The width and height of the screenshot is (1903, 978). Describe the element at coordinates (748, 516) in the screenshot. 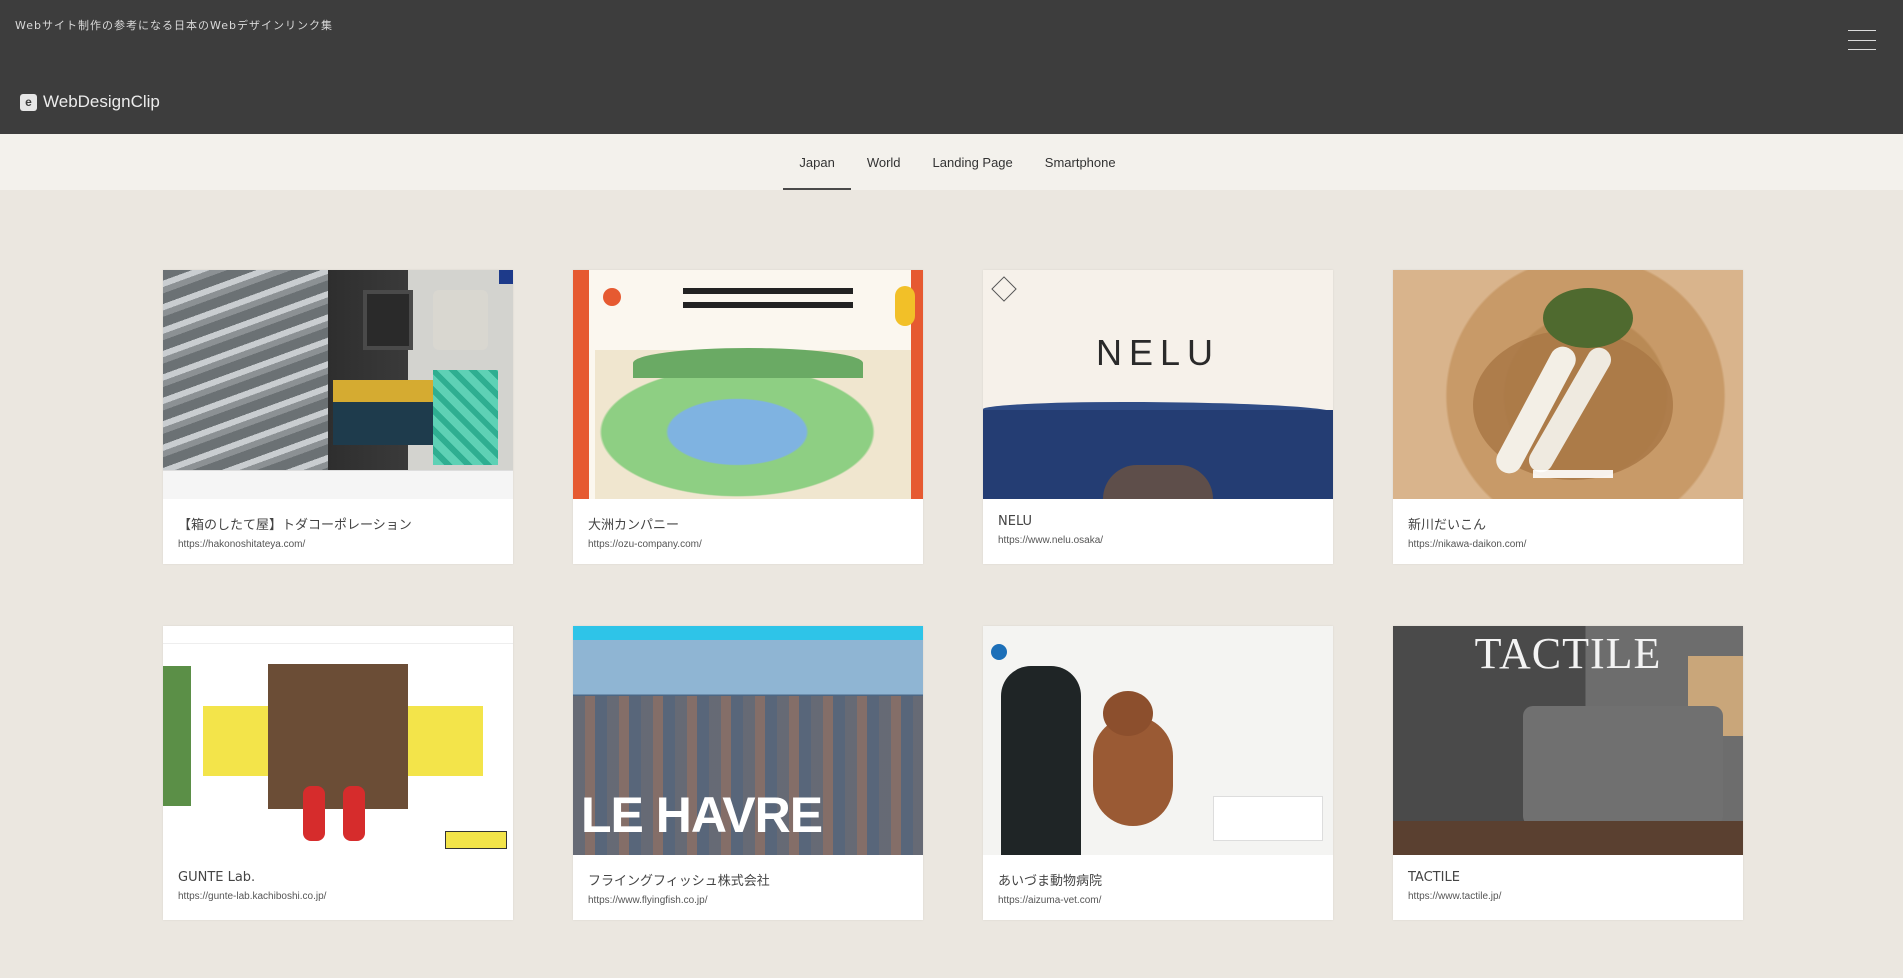

I see `site-title: 大洲カンパニー` at that location.